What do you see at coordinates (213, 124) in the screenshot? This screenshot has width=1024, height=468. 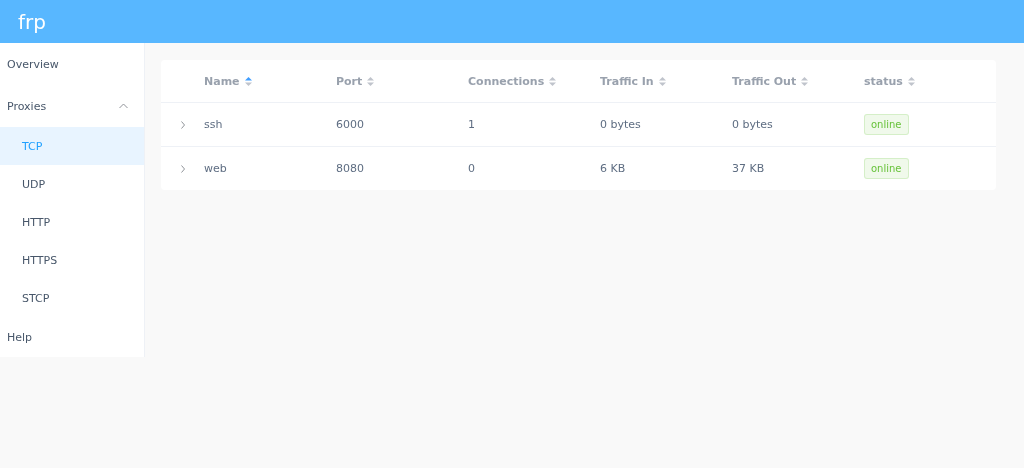 I see `table-cell: ssh` at bounding box center [213, 124].